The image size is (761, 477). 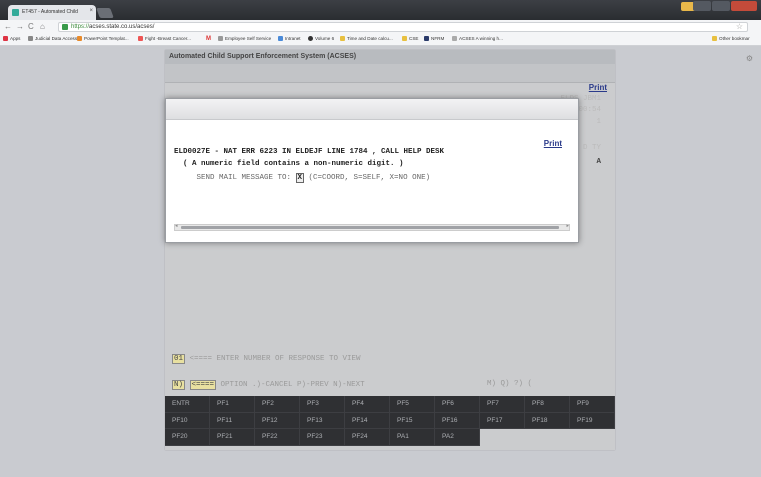 What do you see at coordinates (322, 421) in the screenshot?
I see `pf-key: PF13` at bounding box center [322, 421].